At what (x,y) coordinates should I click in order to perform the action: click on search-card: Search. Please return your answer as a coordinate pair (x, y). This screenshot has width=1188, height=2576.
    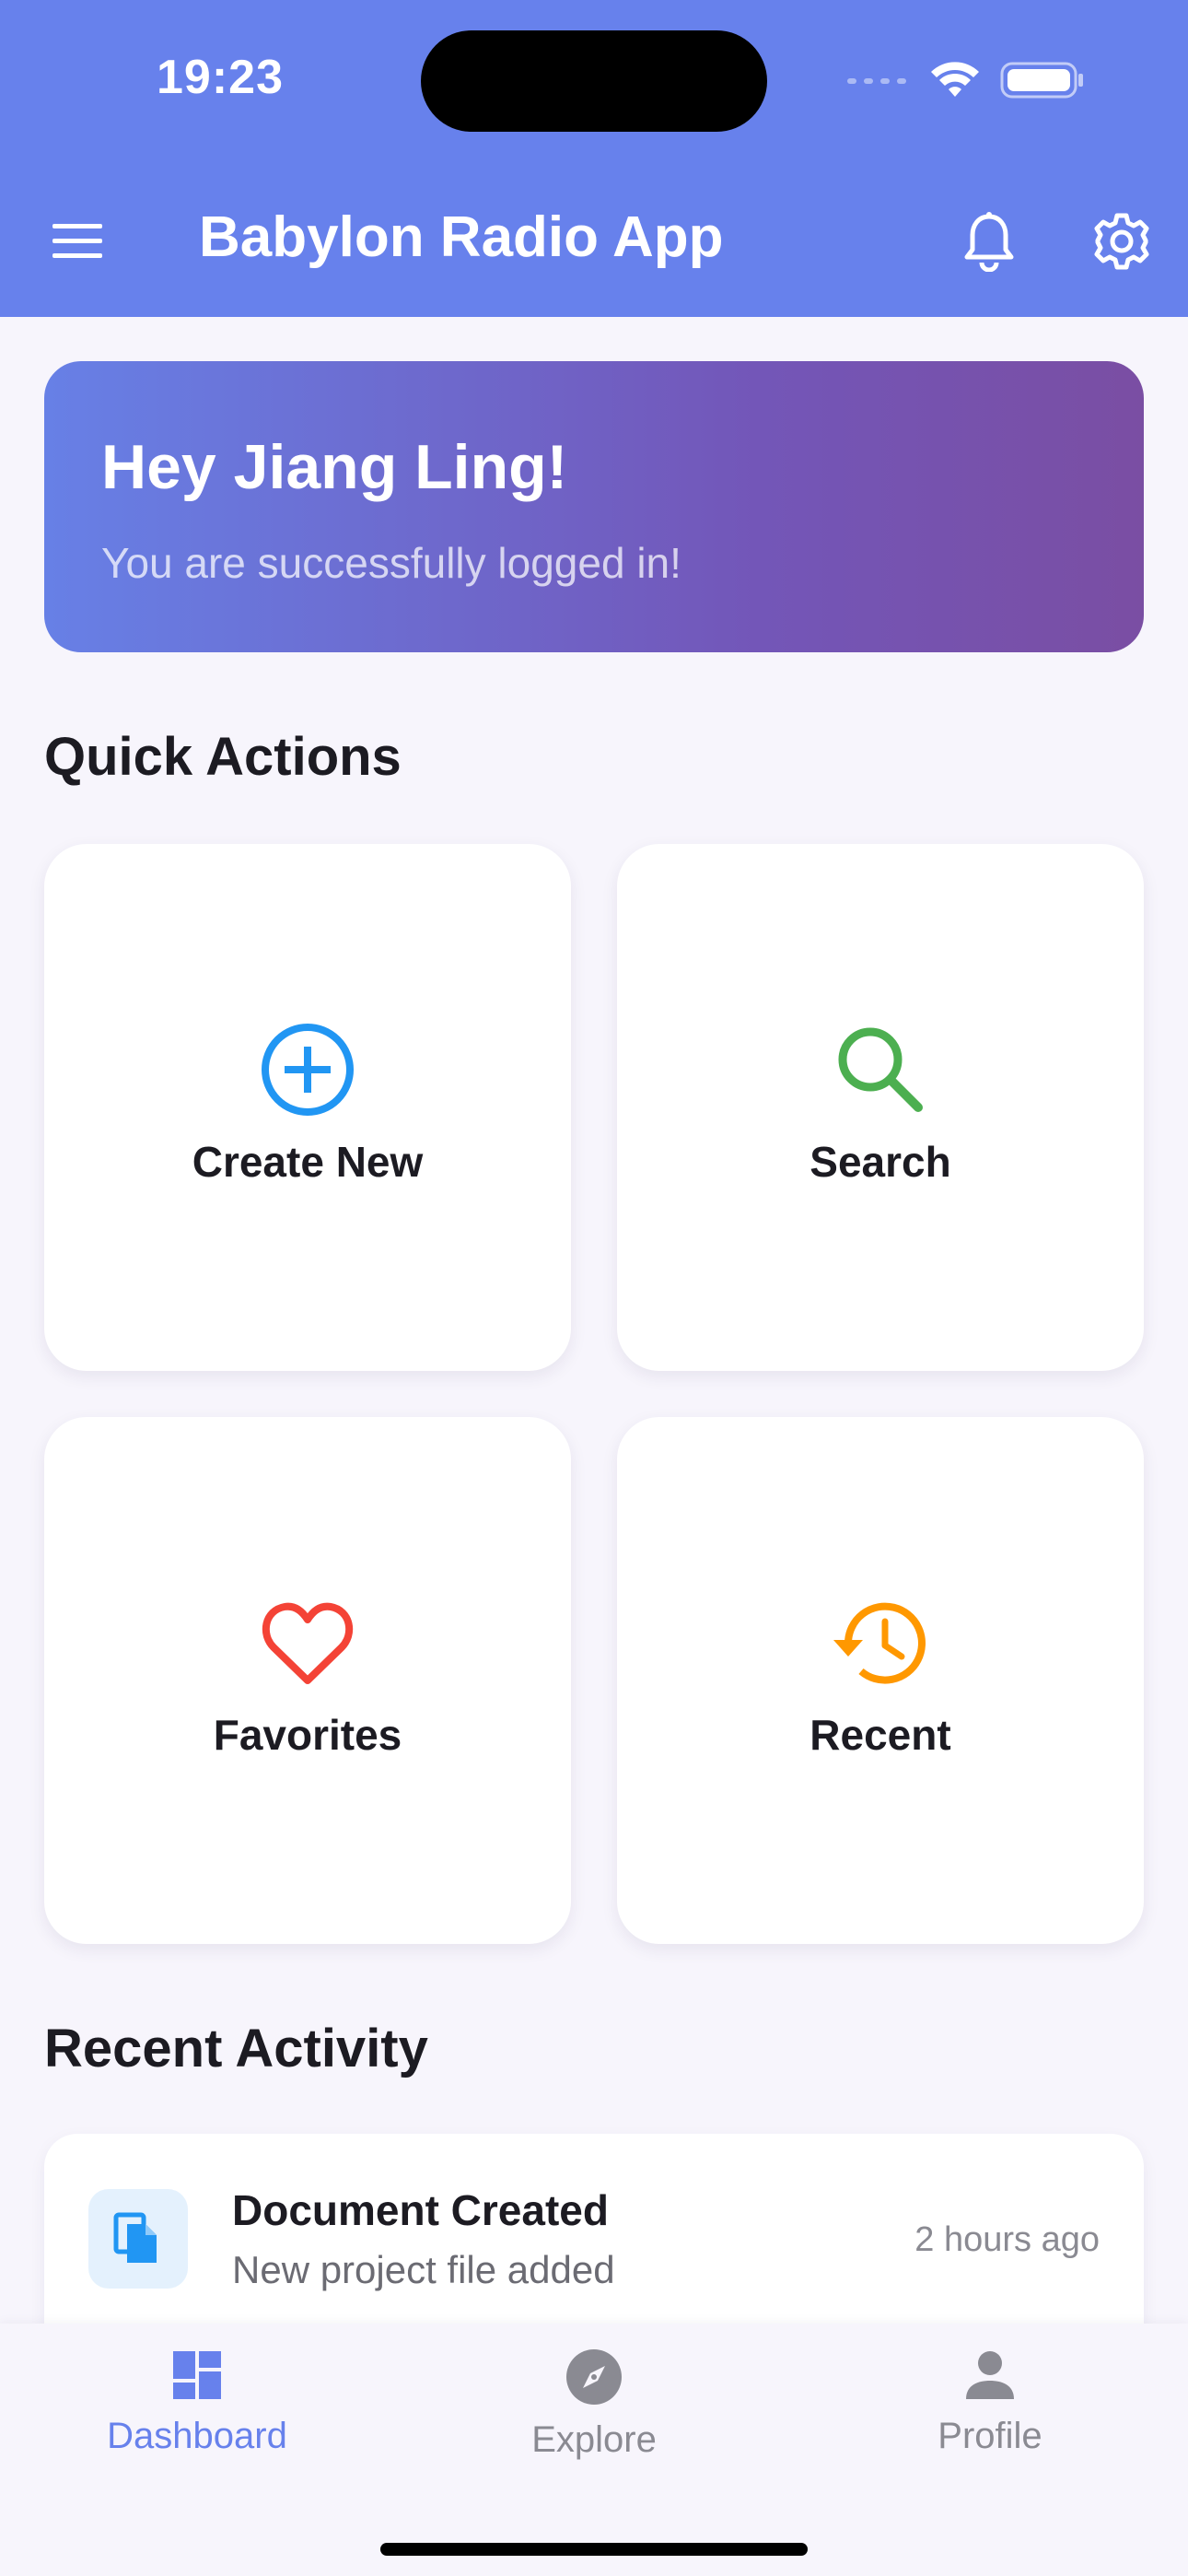
    Looking at the image, I should click on (880, 1107).